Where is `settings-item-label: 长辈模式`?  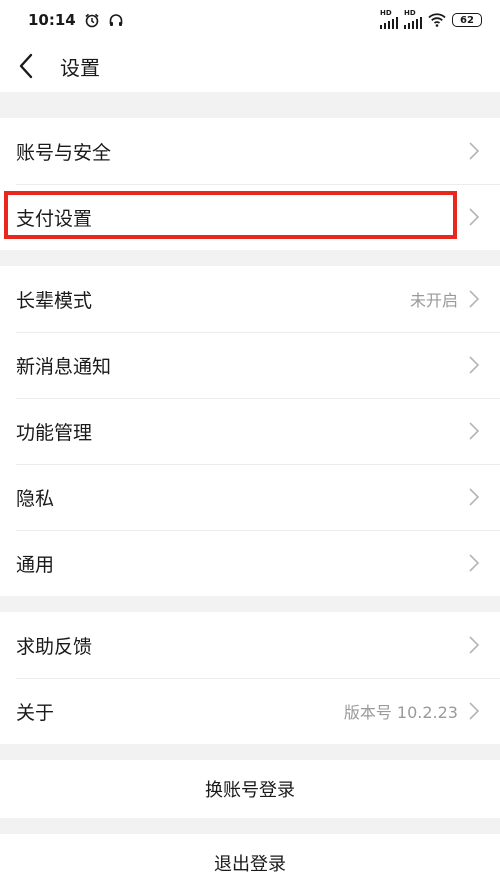 settings-item-label: 长辈模式 is located at coordinates (54, 300).